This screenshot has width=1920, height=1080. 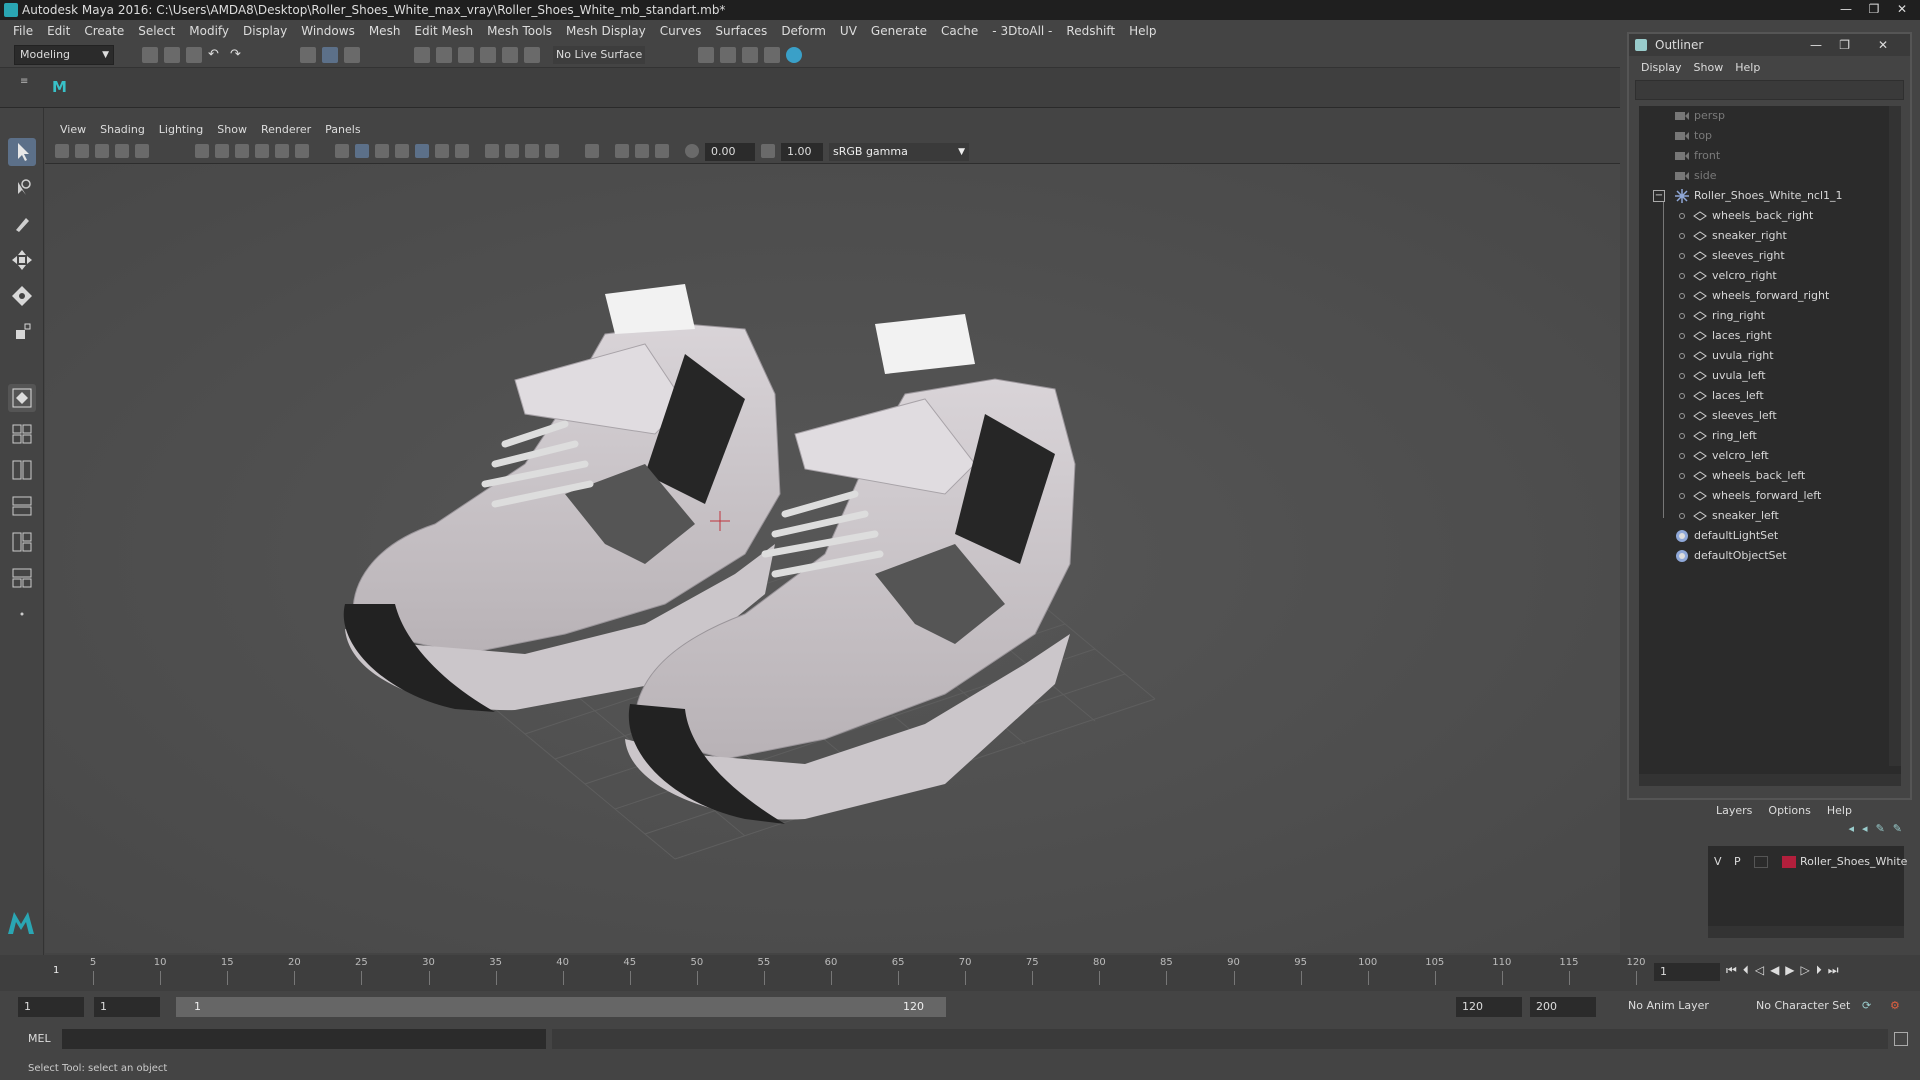 What do you see at coordinates (1759, 970) in the screenshot?
I see `step-back-frame-icon: ◁` at bounding box center [1759, 970].